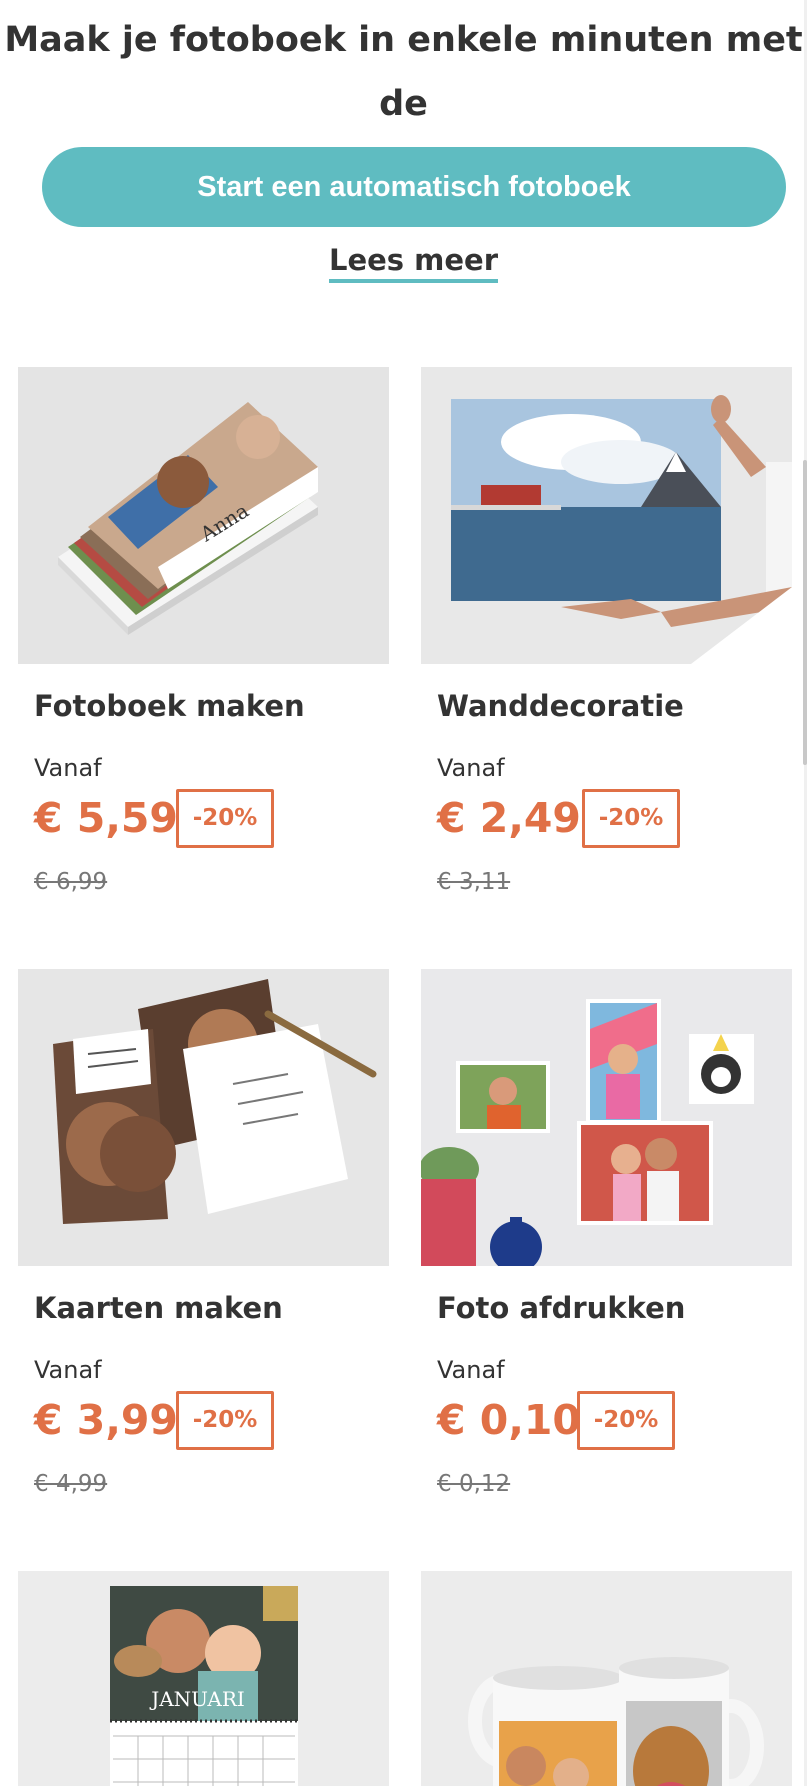  What do you see at coordinates (106, 1420) in the screenshot?
I see `product-price: € 3,99` at bounding box center [106, 1420].